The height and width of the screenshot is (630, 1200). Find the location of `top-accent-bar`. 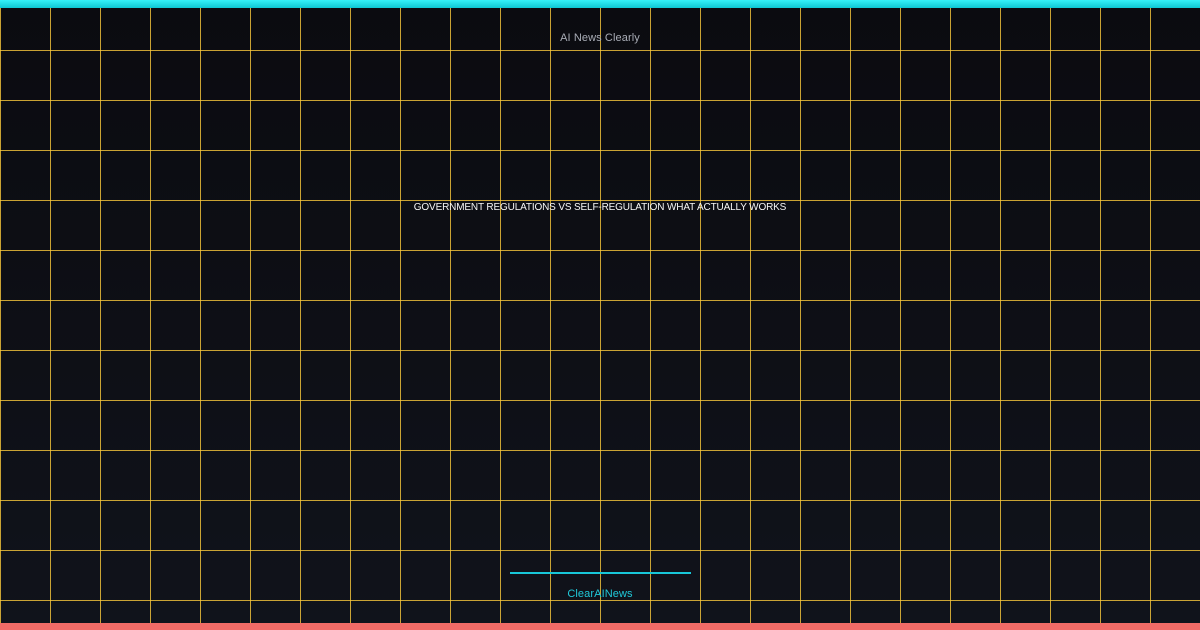

top-accent-bar is located at coordinates (600, 4).